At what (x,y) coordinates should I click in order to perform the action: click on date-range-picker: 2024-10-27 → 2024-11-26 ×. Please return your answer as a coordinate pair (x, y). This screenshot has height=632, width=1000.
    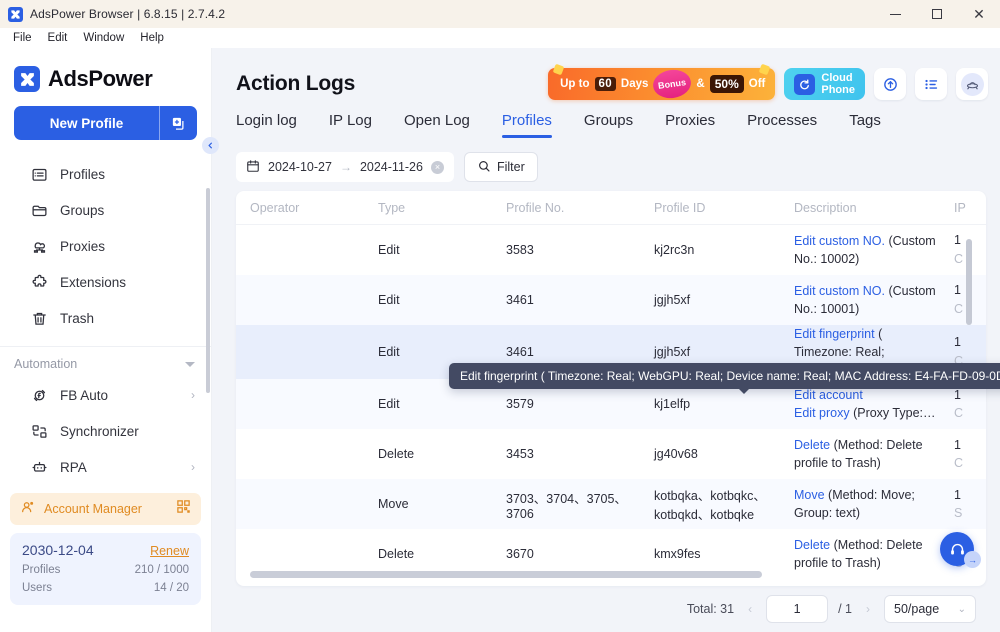
    Looking at the image, I should click on (345, 167).